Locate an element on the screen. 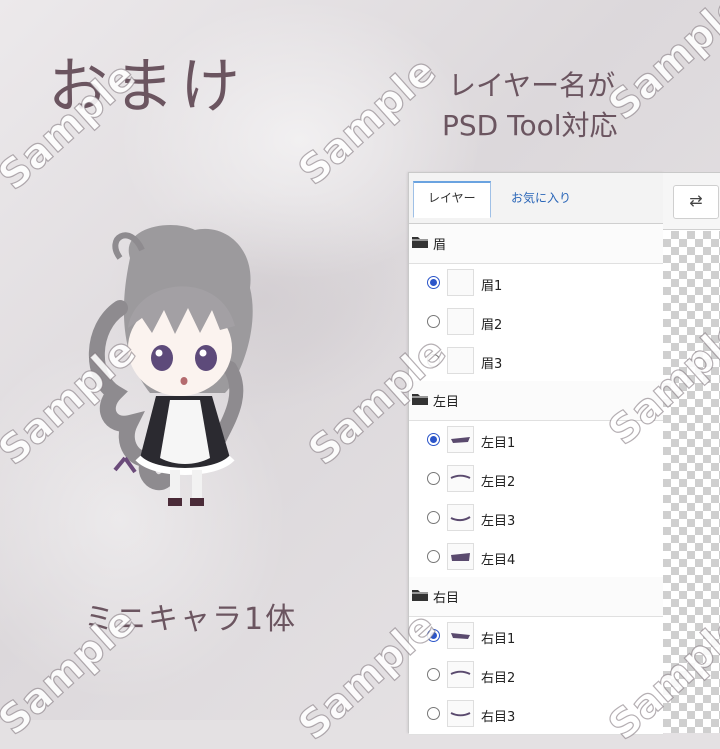 The image size is (720, 749). panel-tabs: レイヤー お気に入り is located at coordinates (536, 198).